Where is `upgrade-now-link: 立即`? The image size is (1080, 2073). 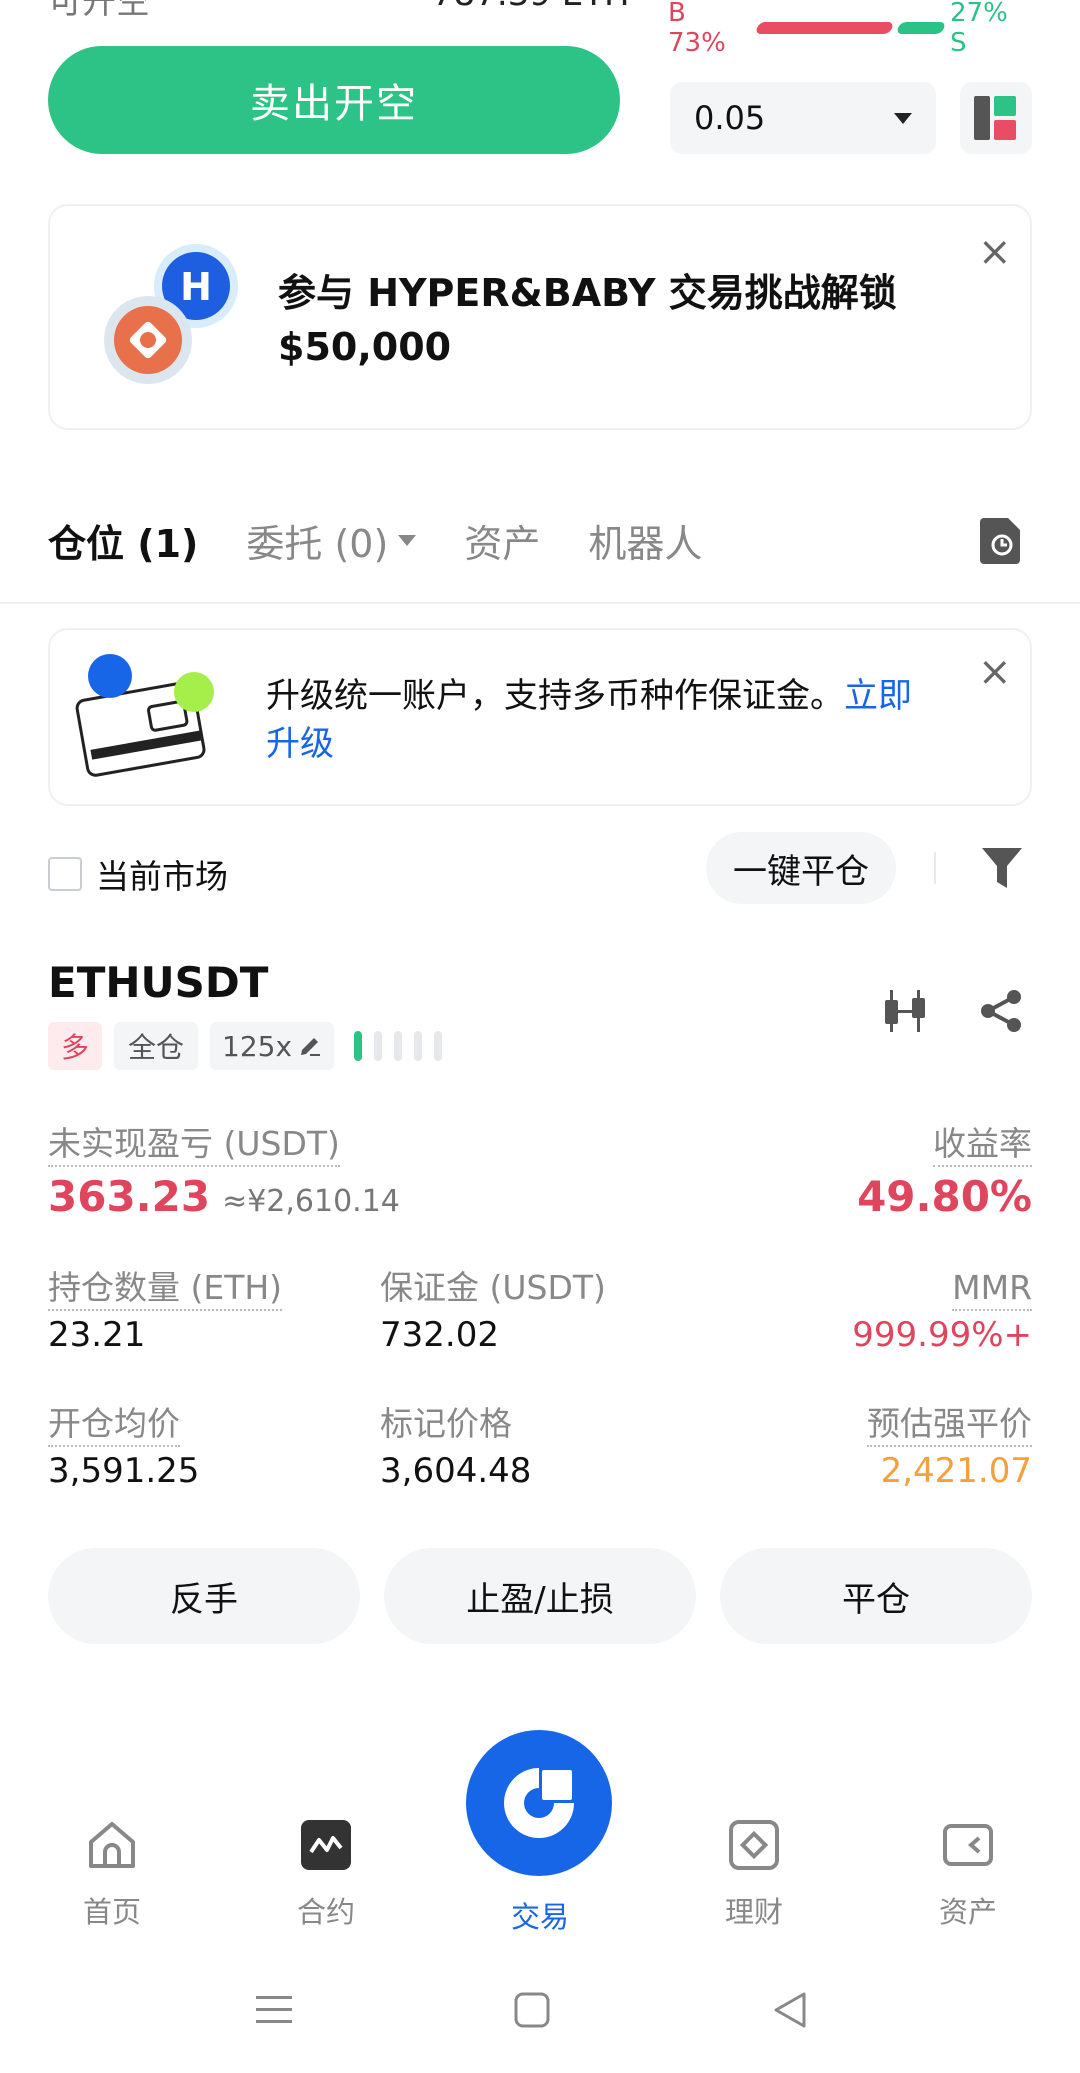
upgrade-now-link: 立即 is located at coordinates (878, 696).